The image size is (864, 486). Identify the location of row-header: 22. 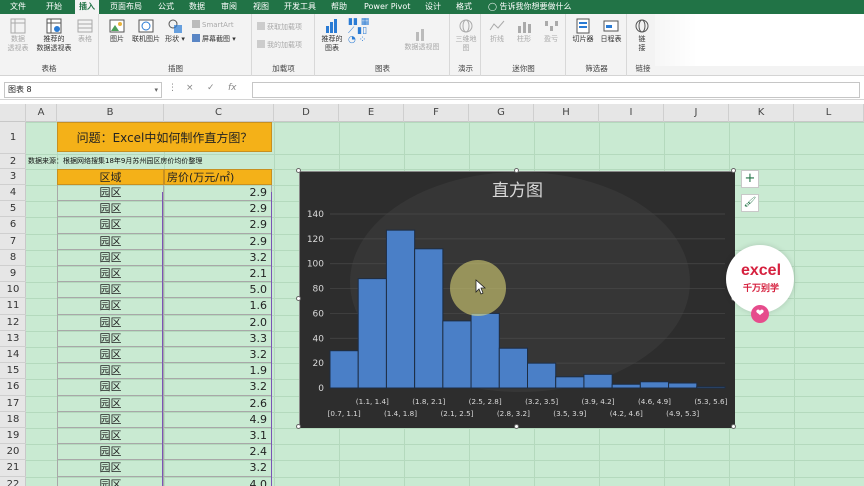
(13, 481).